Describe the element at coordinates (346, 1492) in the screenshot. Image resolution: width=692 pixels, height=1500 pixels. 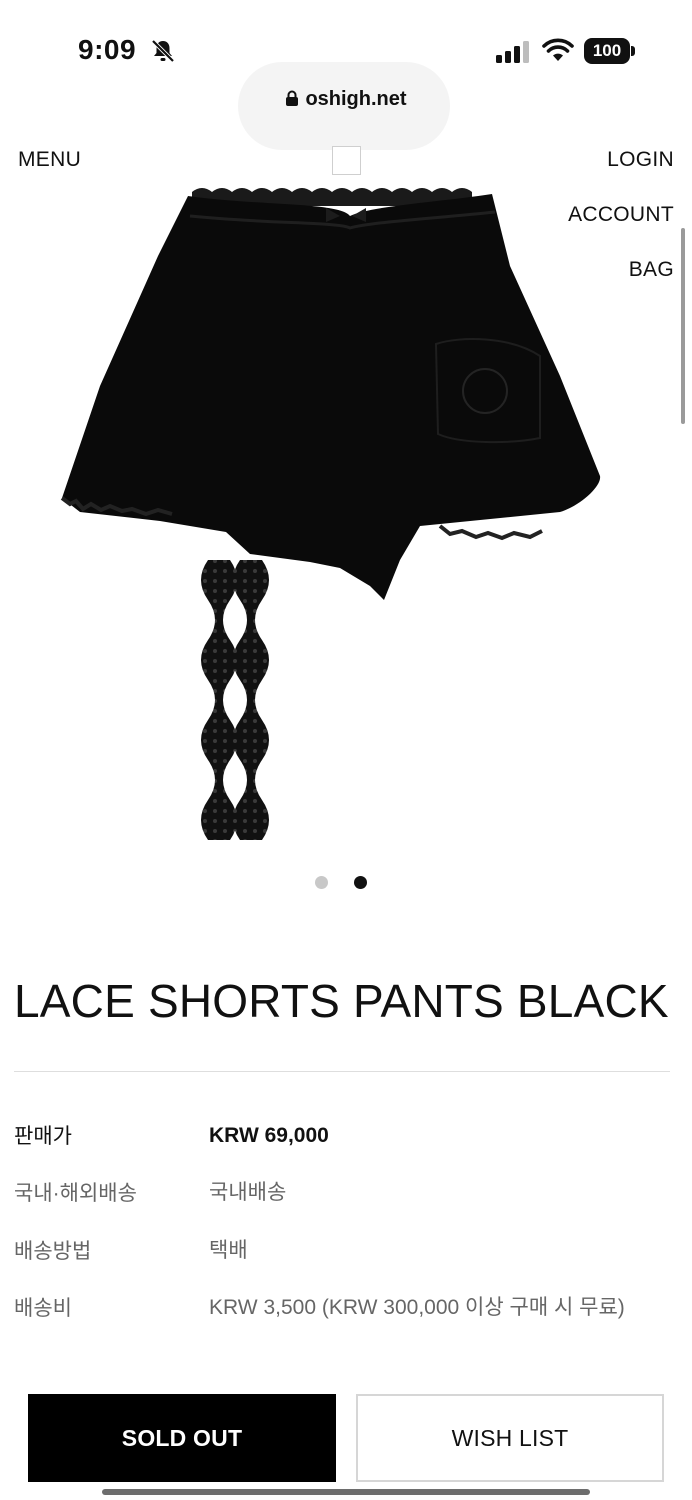
I see `home-indicator` at that location.